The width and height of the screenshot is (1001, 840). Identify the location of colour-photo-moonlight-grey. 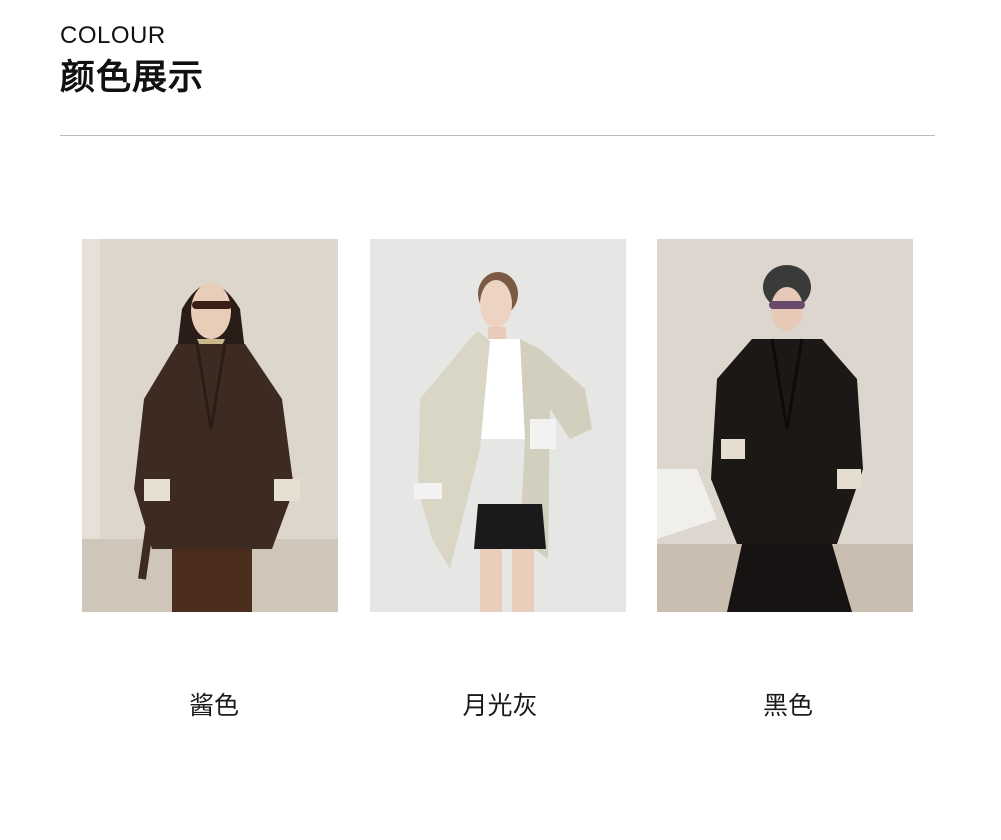
(498, 425).